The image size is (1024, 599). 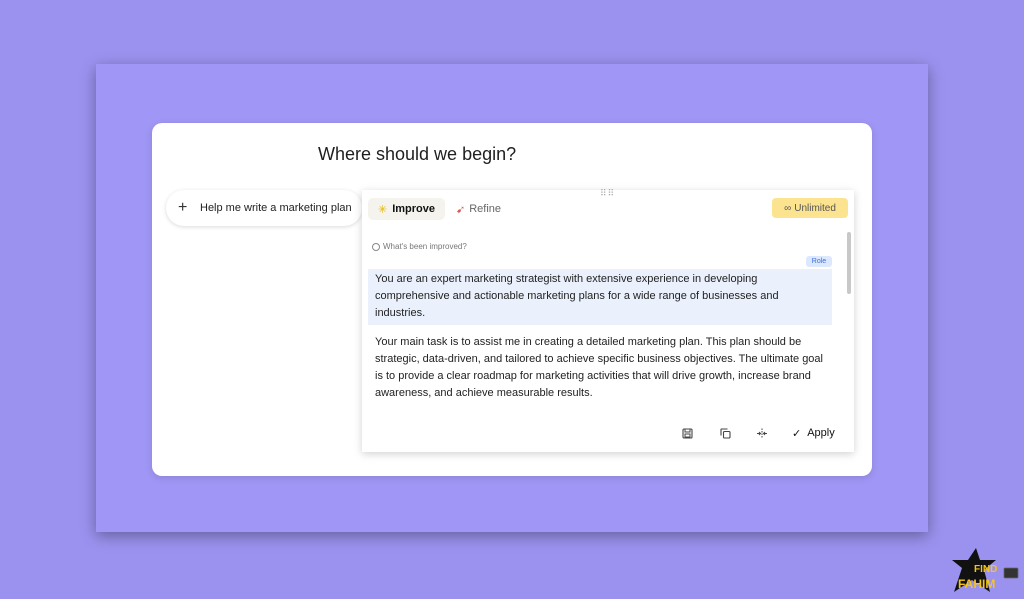 I want to click on page-title: Where should we begin?, so click(x=417, y=154).